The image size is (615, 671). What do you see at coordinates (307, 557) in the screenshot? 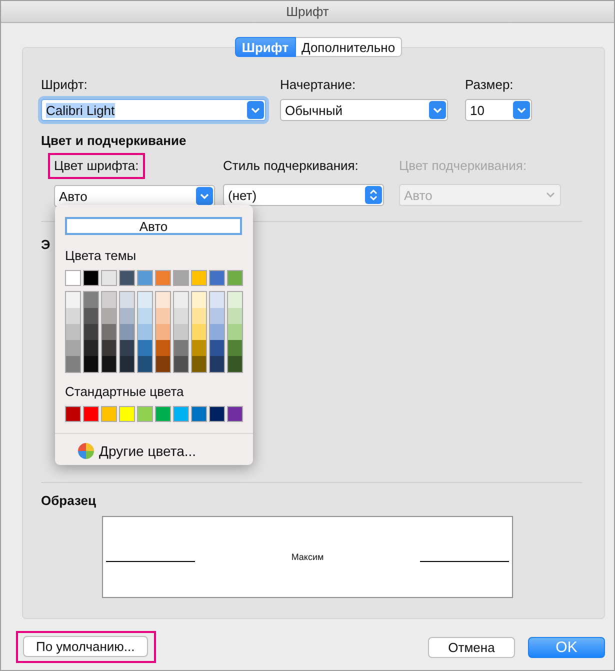
I see `sample-text: Максим` at bounding box center [307, 557].